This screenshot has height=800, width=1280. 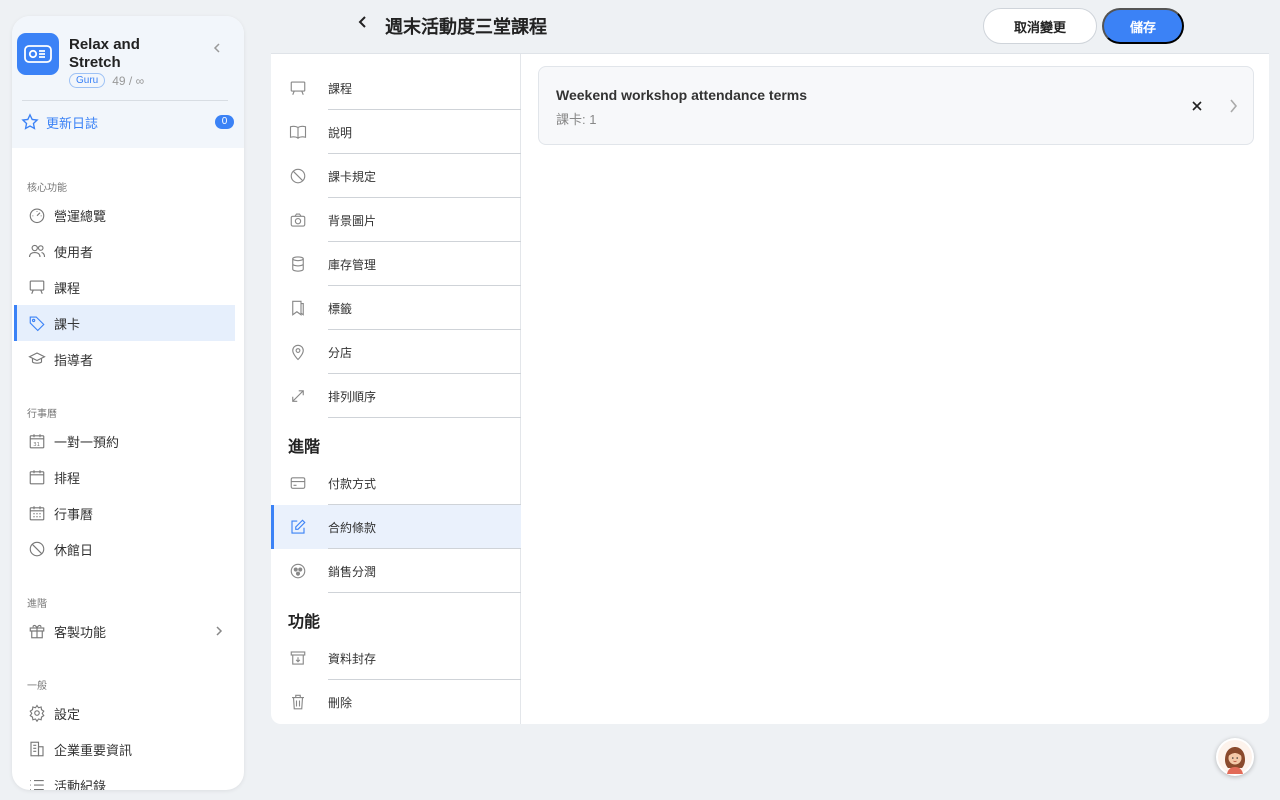 What do you see at coordinates (298, 132) in the screenshot?
I see `book-icon` at bounding box center [298, 132].